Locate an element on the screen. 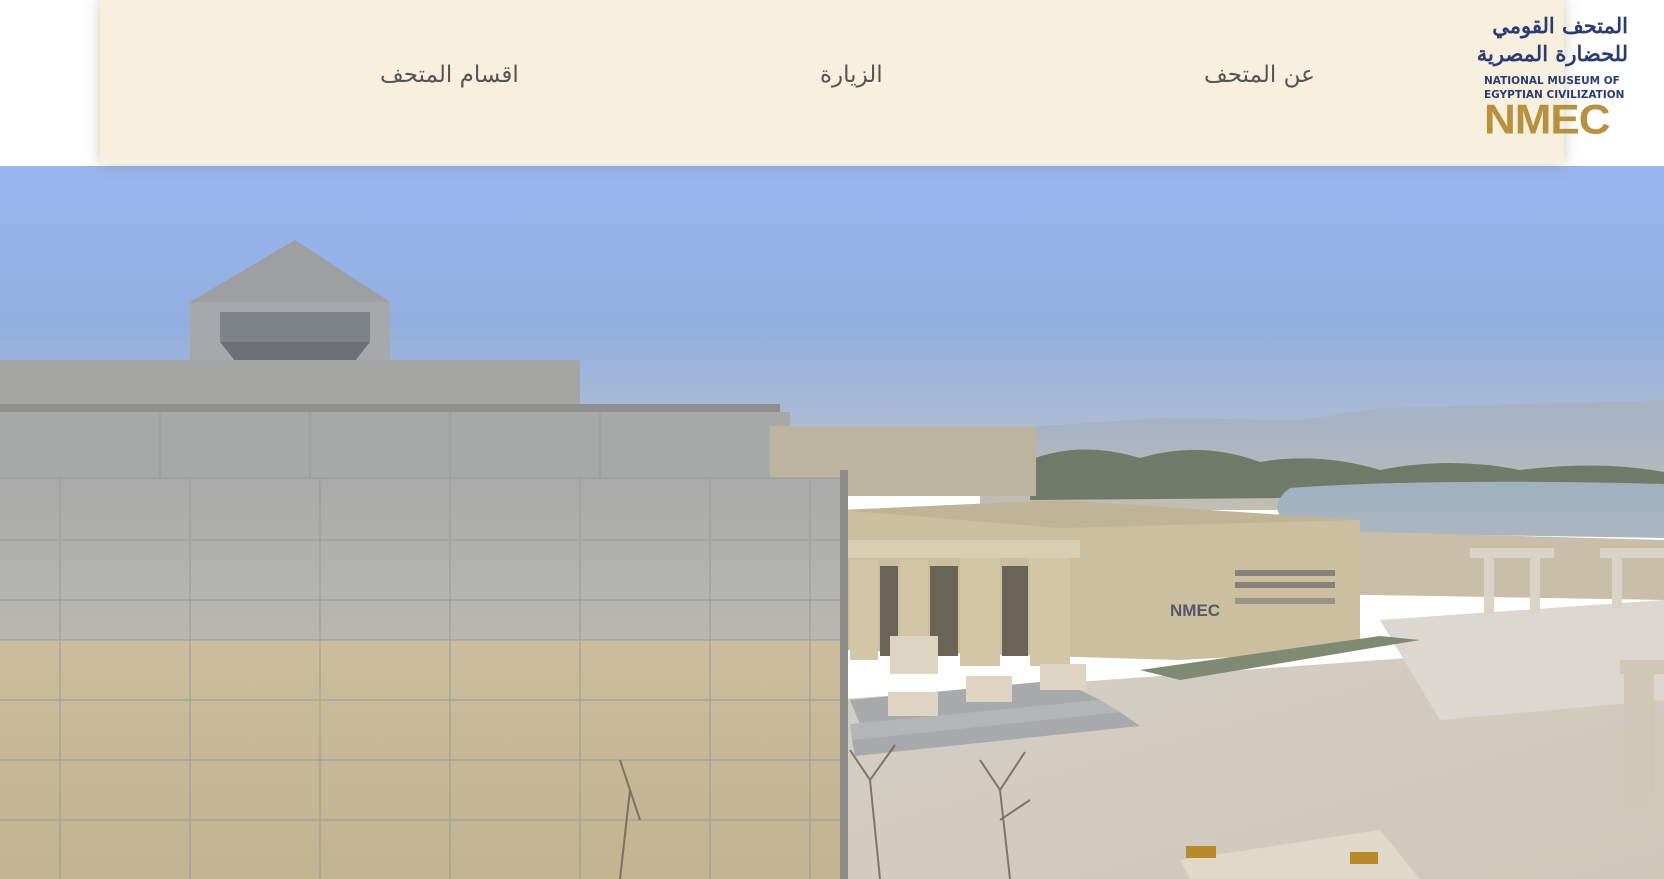 This screenshot has width=1664, height=879. logo-english-line1: NATIONAL MUSEUM OF is located at coordinates (1552, 81).